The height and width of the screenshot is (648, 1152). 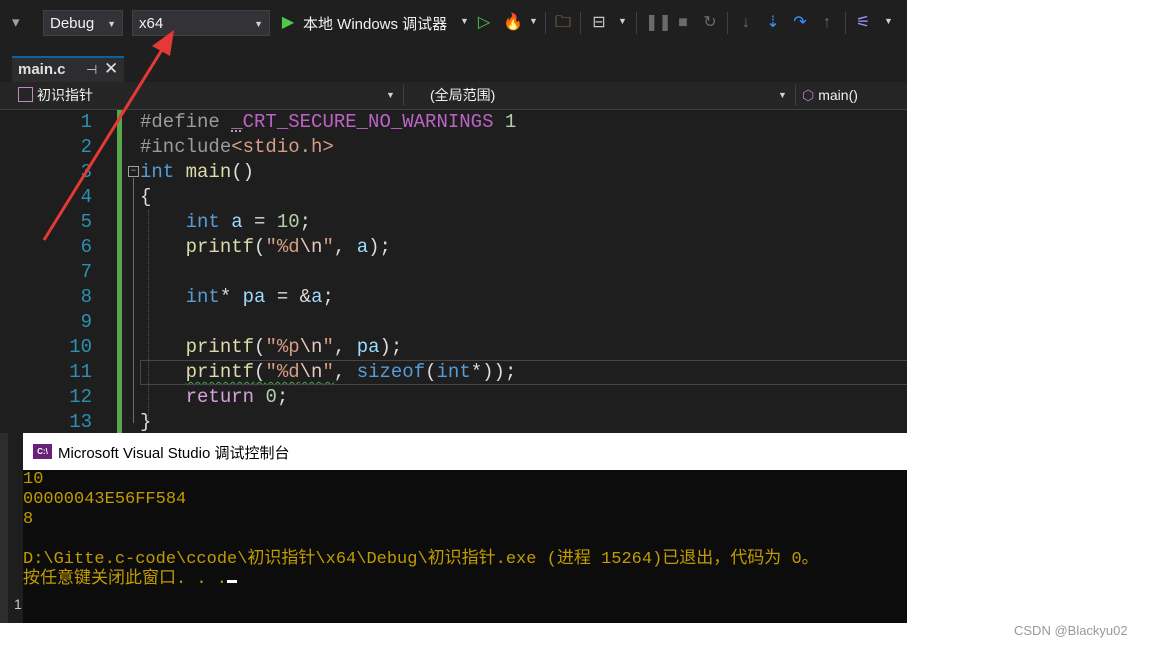 I want to click on document-tab-strip: main.c ⊣ ✕, so click(x=453, y=64).